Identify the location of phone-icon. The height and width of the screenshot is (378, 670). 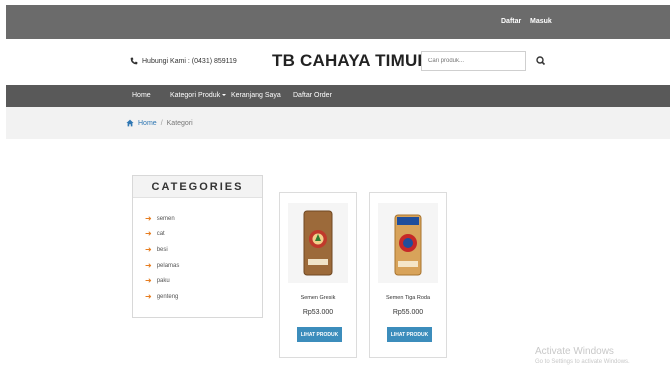
(134, 61).